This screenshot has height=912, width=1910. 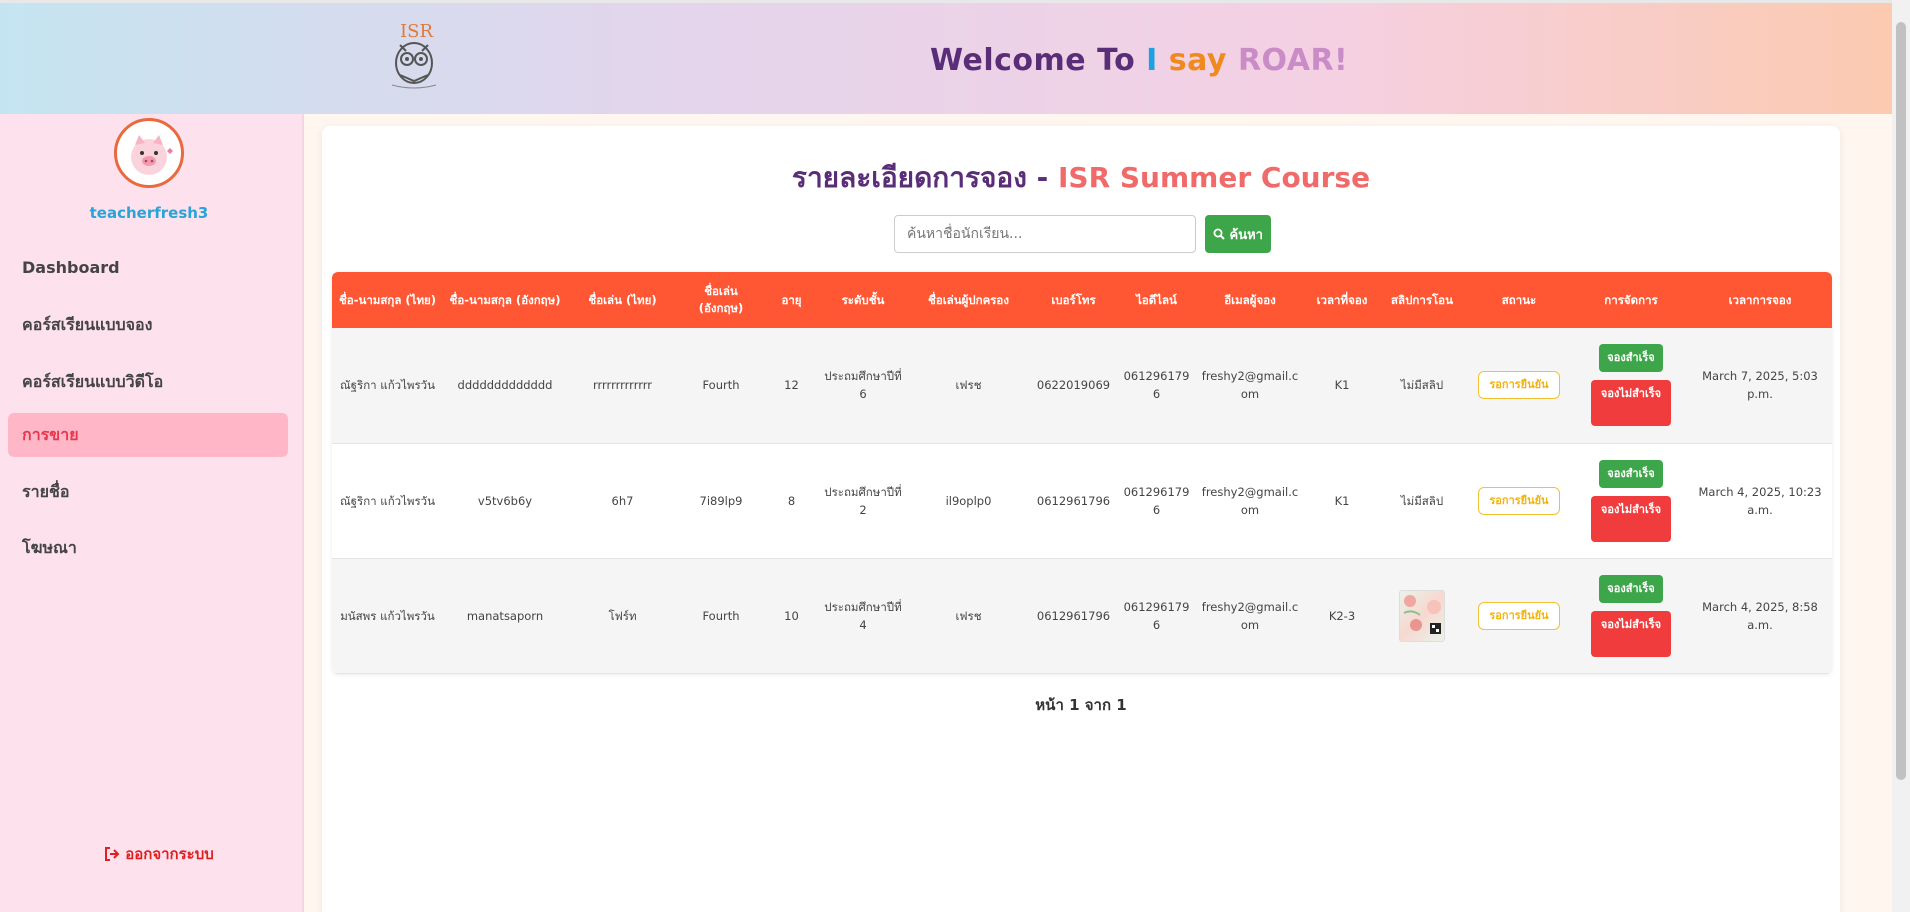 What do you see at coordinates (863, 385) in the screenshot?
I see `cell-level: ประถมศึกษาปีที่ 6` at bounding box center [863, 385].